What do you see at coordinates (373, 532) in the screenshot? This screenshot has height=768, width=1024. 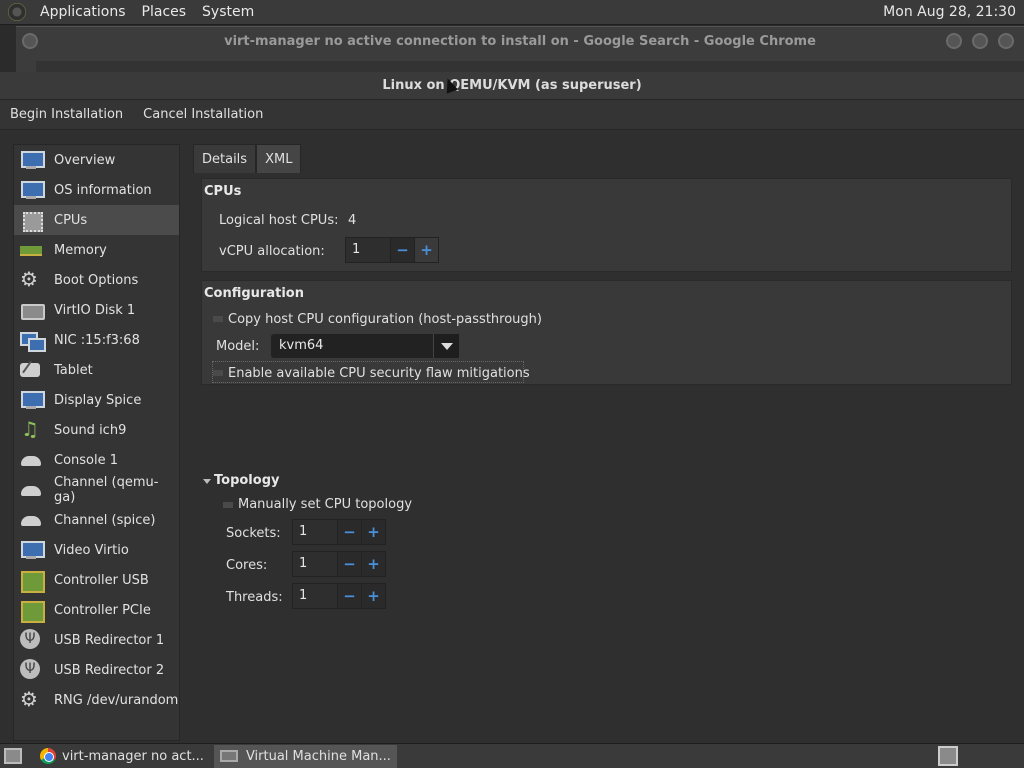 I see `sockets-increment-button: +` at bounding box center [373, 532].